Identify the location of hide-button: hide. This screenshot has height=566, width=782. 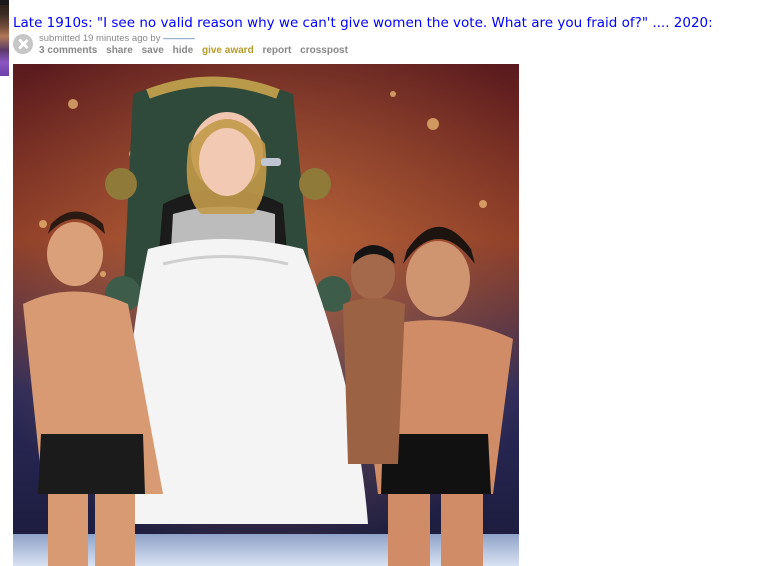
(183, 50).